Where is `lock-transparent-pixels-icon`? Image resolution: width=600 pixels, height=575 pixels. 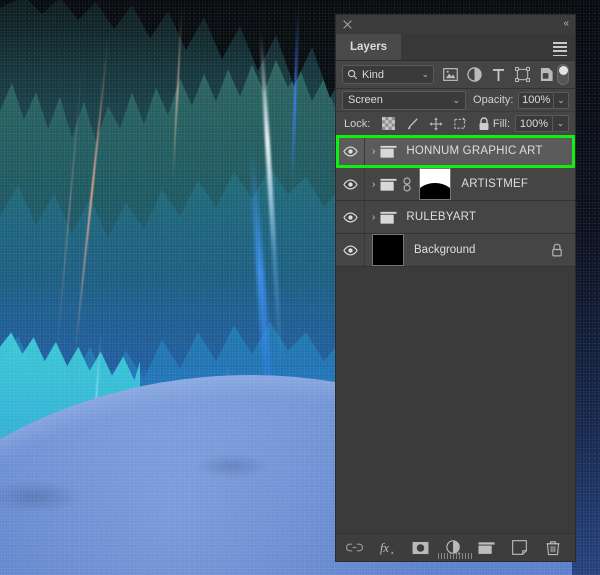
lock-transparent-pixels-icon is located at coordinates (388, 124).